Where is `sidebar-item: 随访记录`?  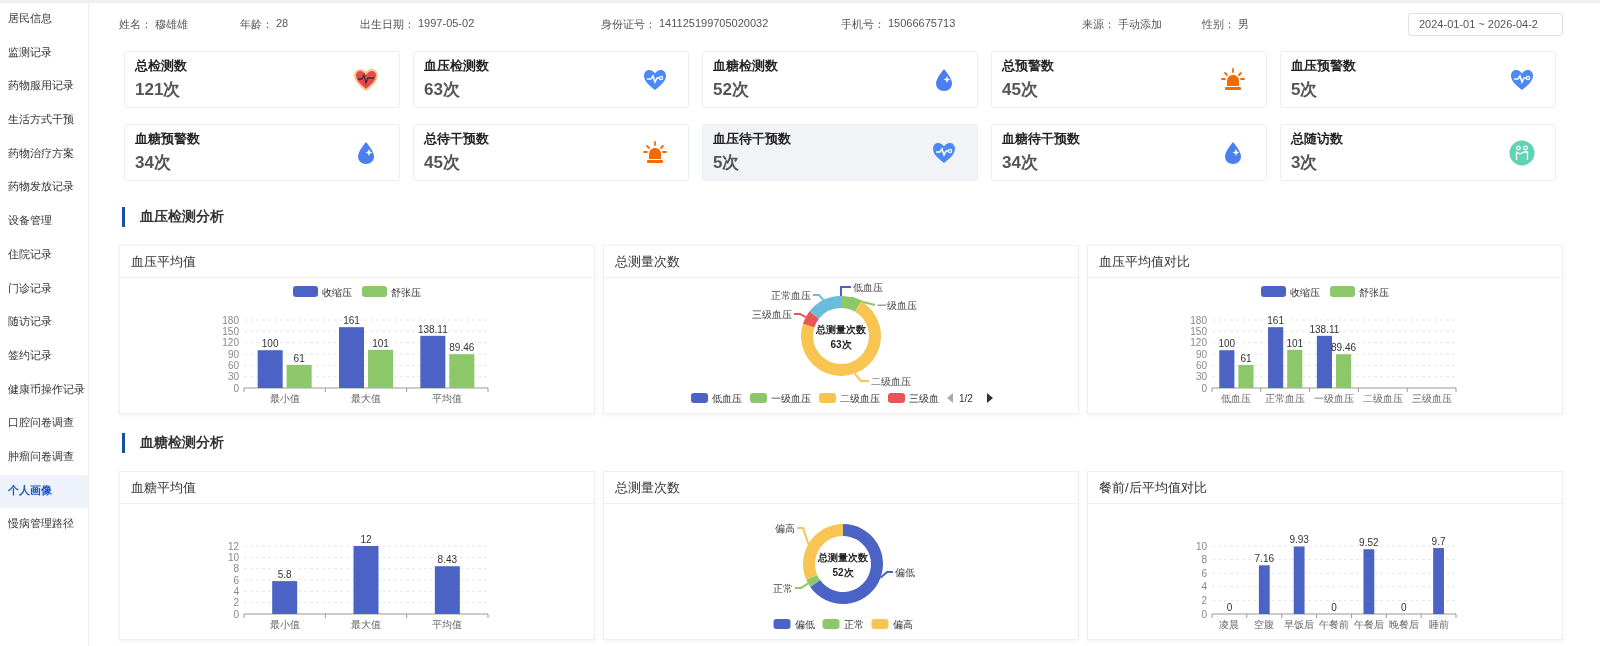 sidebar-item: 随访记录 is located at coordinates (44, 323).